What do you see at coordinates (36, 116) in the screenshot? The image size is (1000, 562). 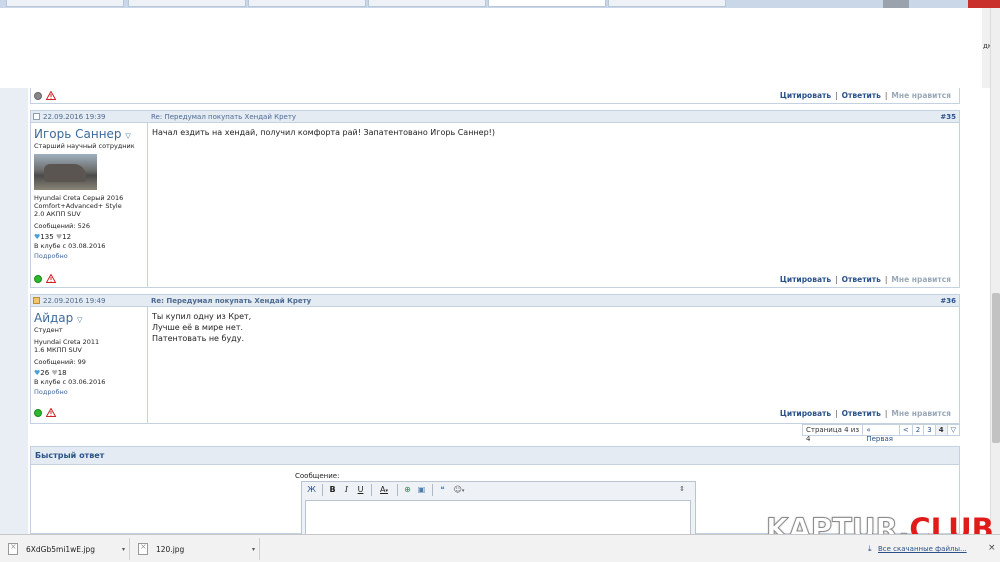 I see `post-read-icon` at bounding box center [36, 116].